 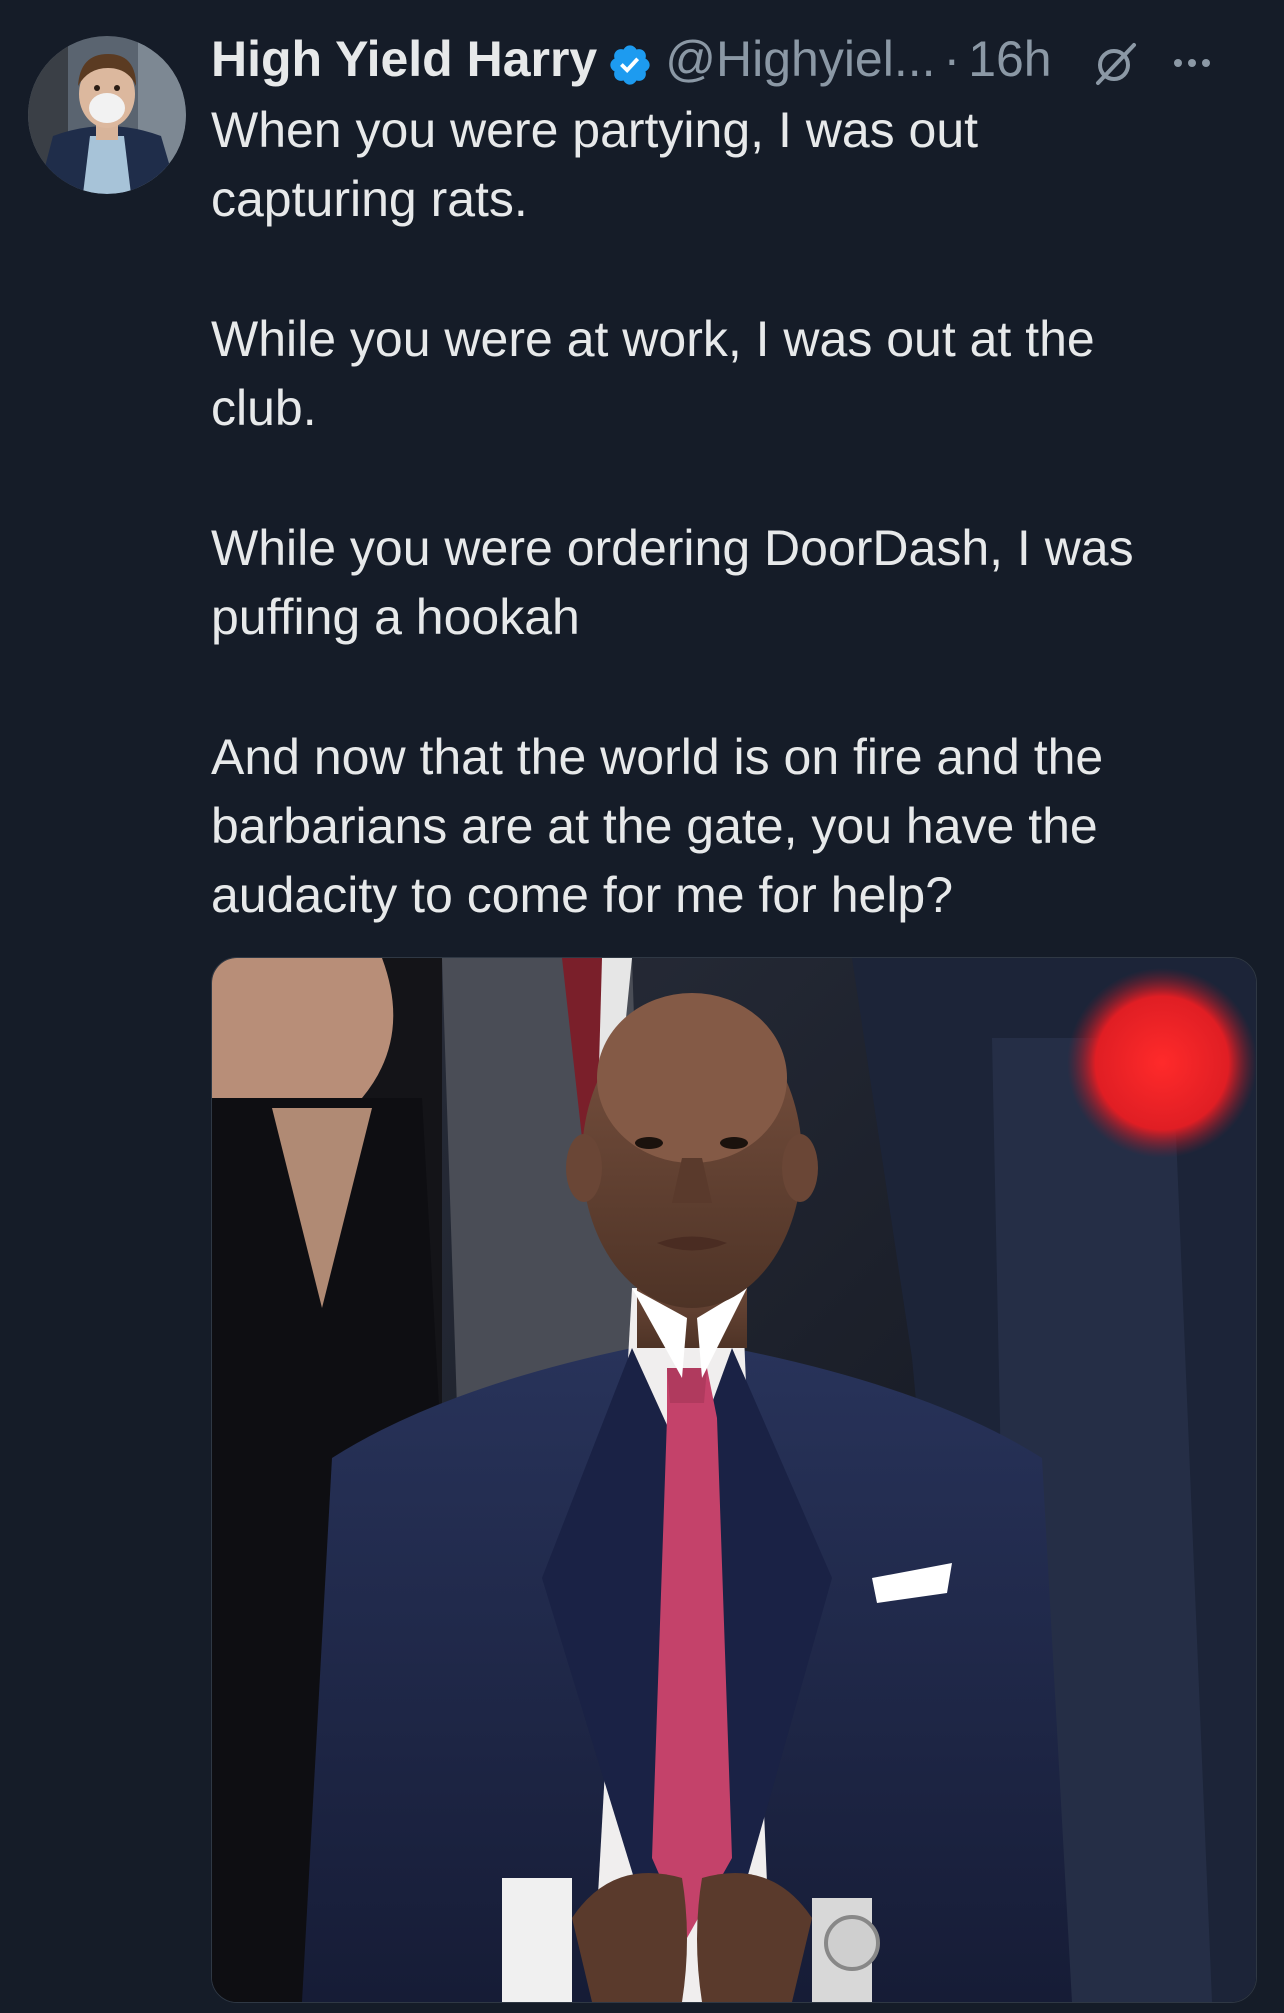 I want to click on timestamp: 16h, so click(x=1009, y=59).